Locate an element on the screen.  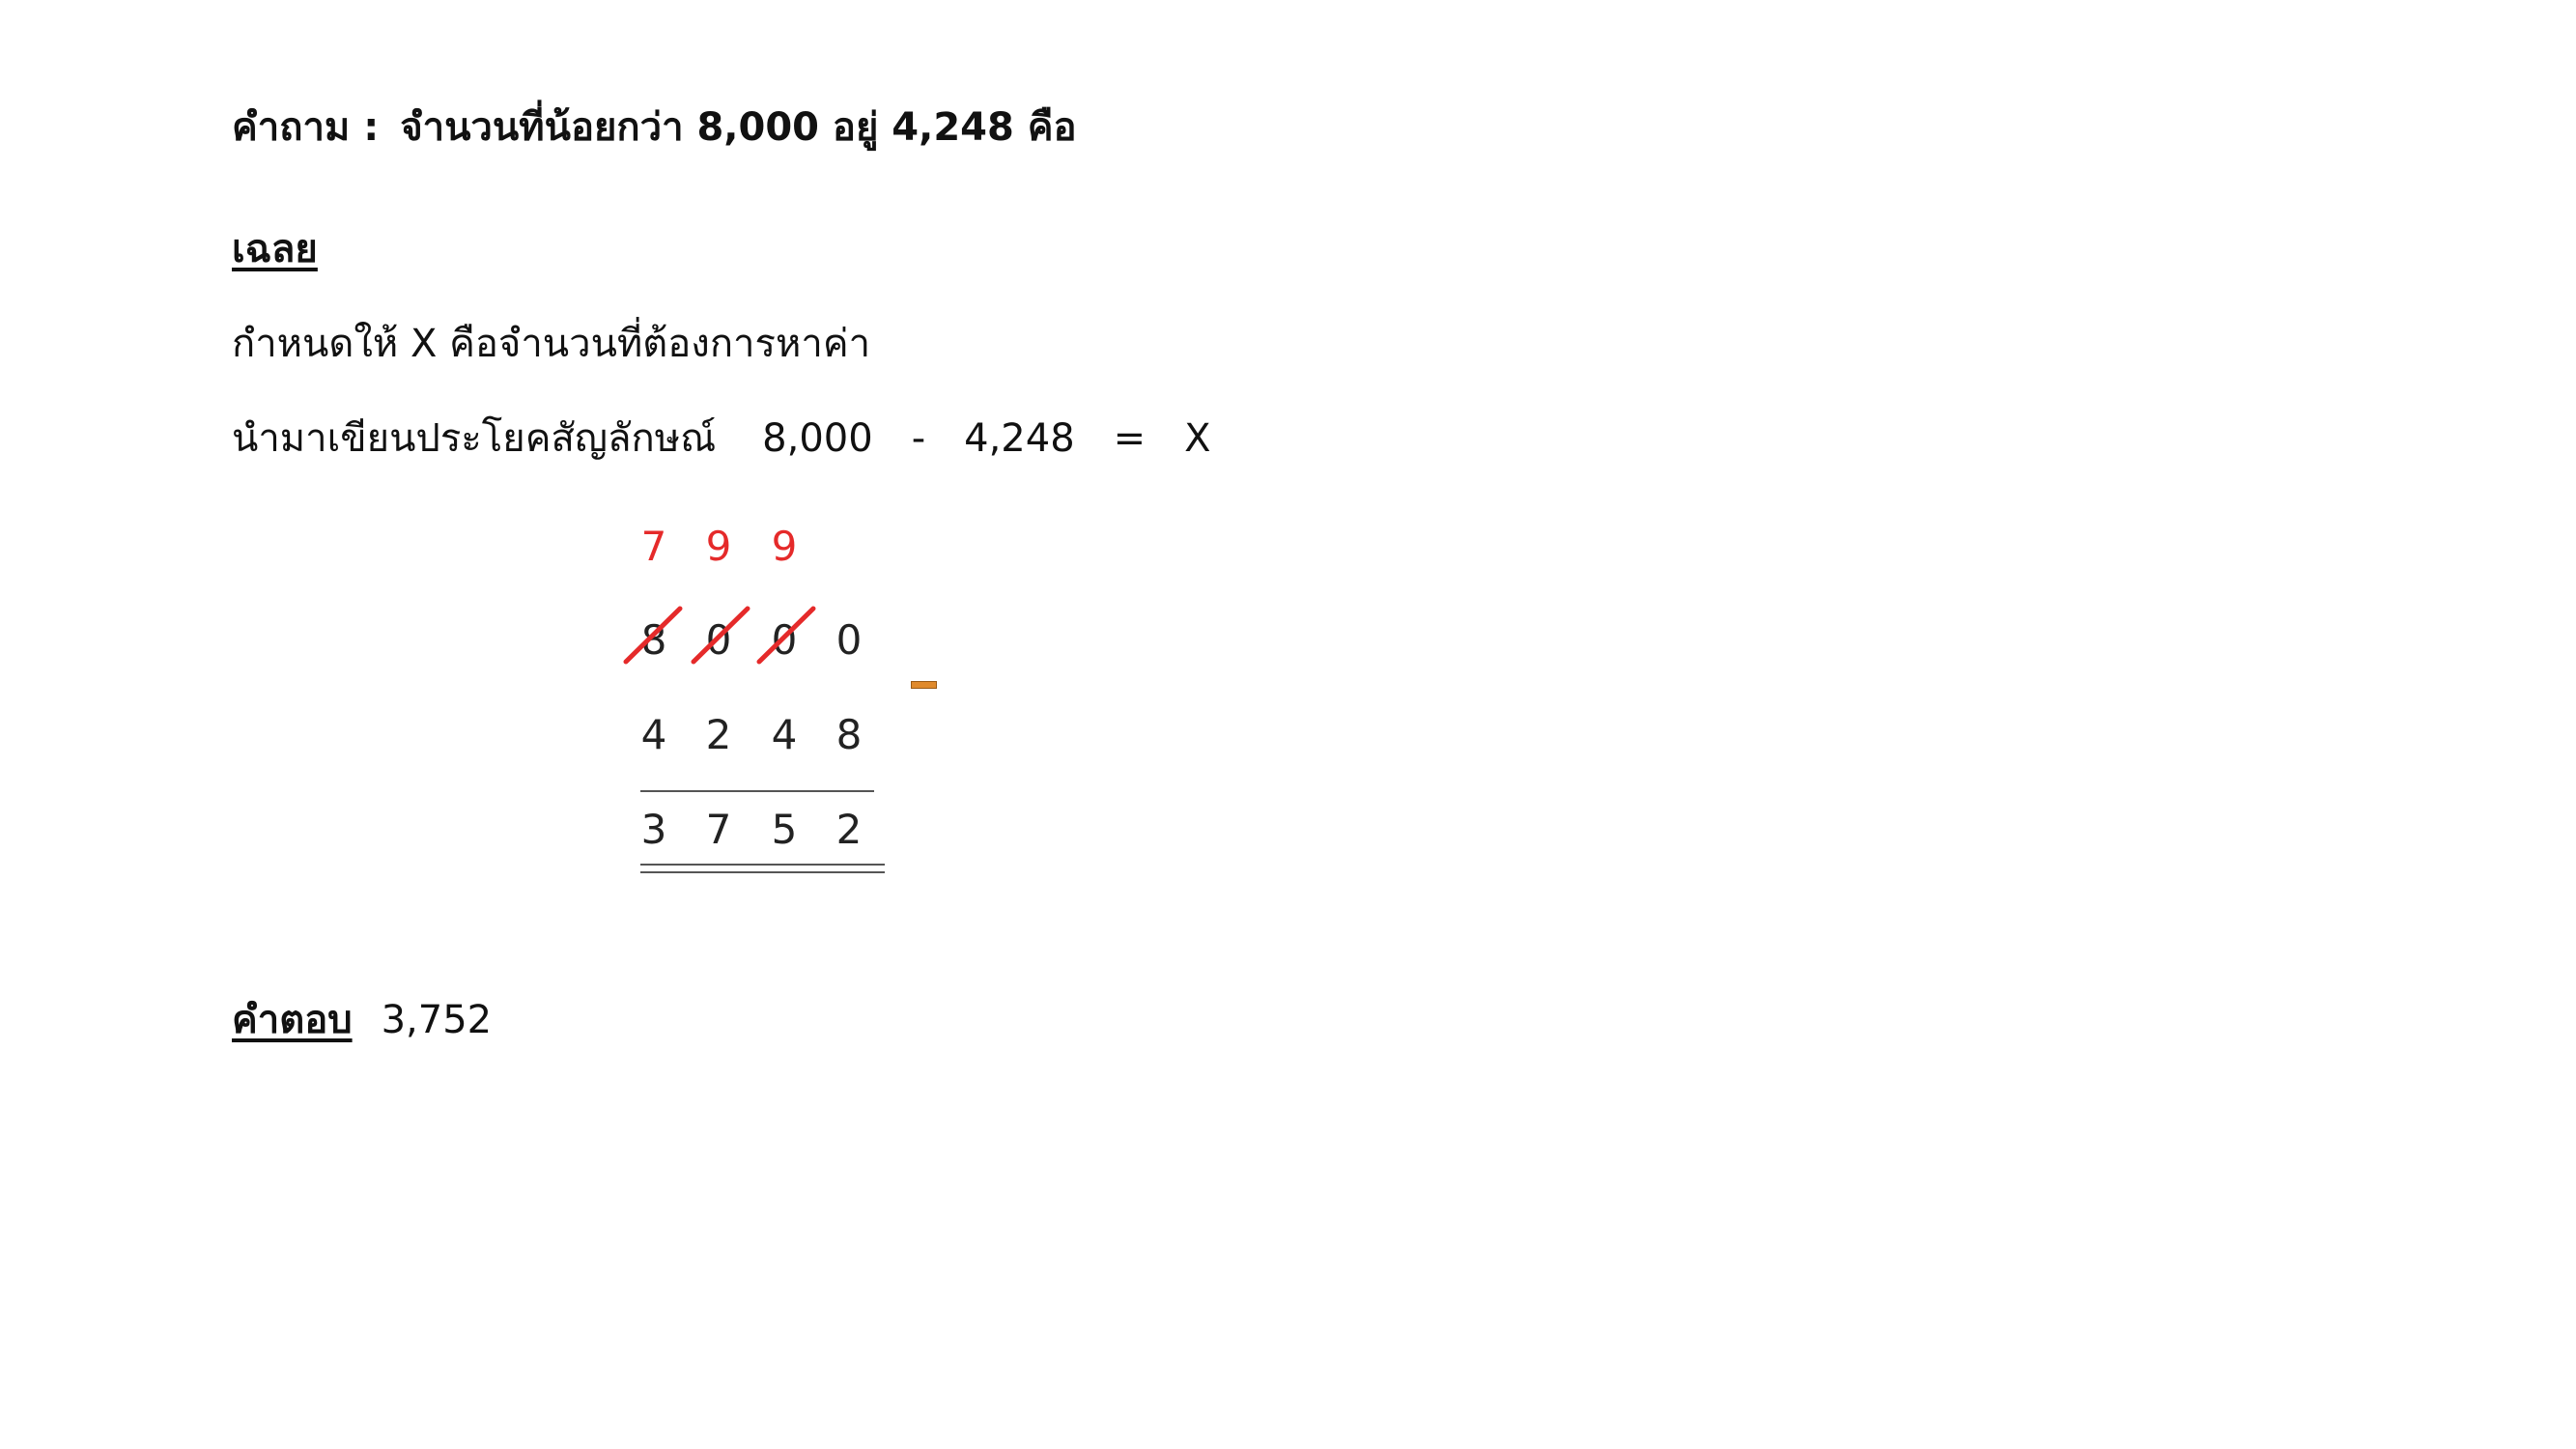
equation-equals: = is located at coordinates (1129, 438).